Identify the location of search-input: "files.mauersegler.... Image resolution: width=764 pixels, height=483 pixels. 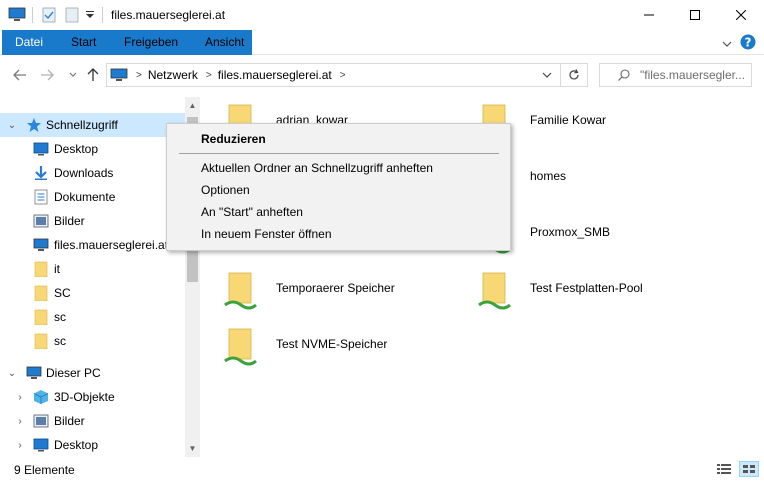
(675, 75).